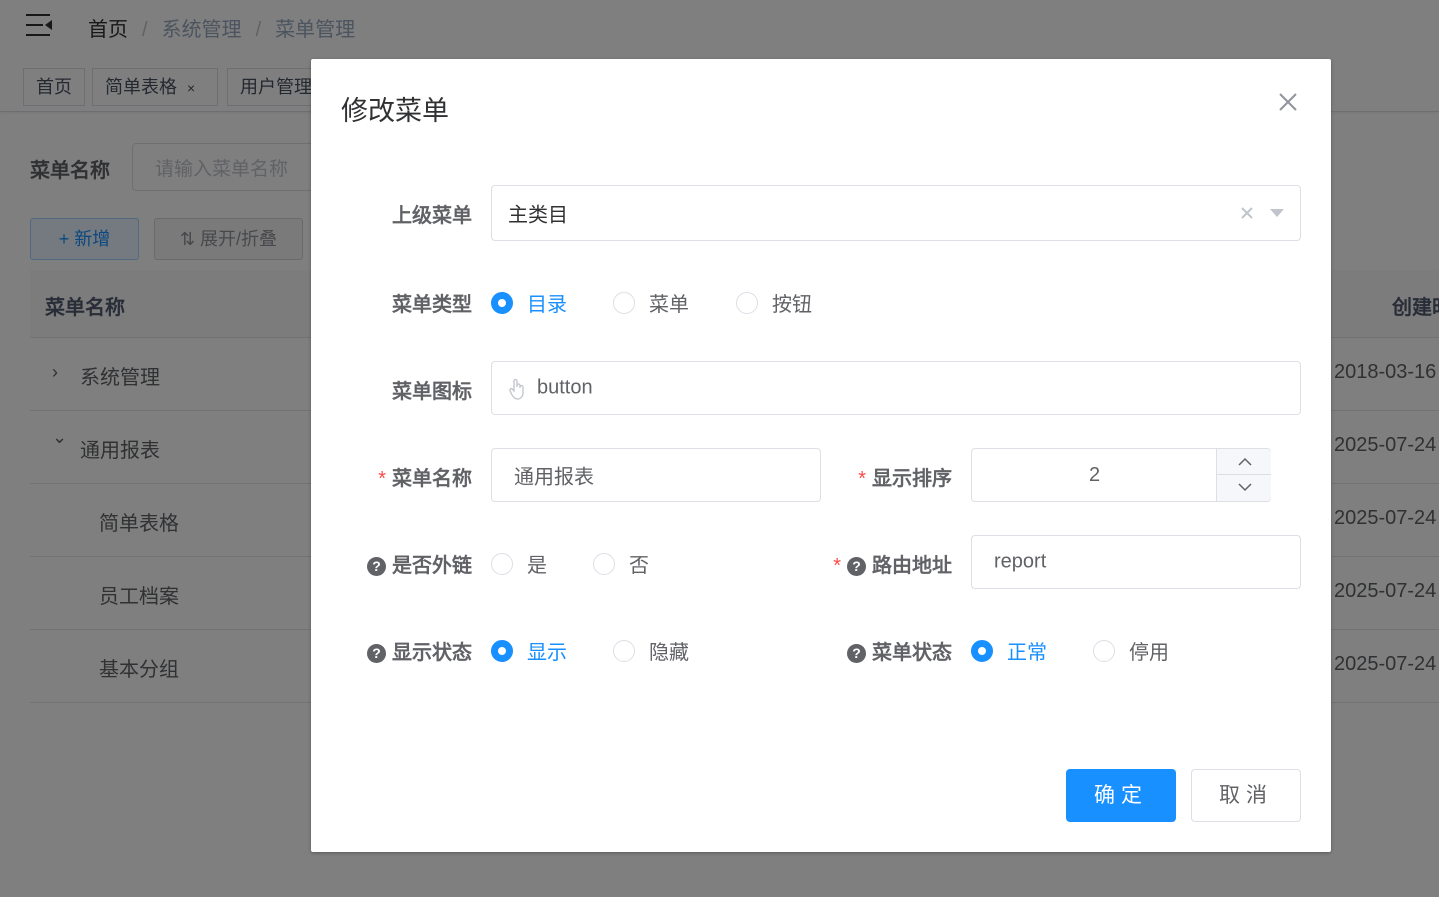  Describe the element at coordinates (905, 479) in the screenshot. I see `display-order-label: * 显示排序` at that location.